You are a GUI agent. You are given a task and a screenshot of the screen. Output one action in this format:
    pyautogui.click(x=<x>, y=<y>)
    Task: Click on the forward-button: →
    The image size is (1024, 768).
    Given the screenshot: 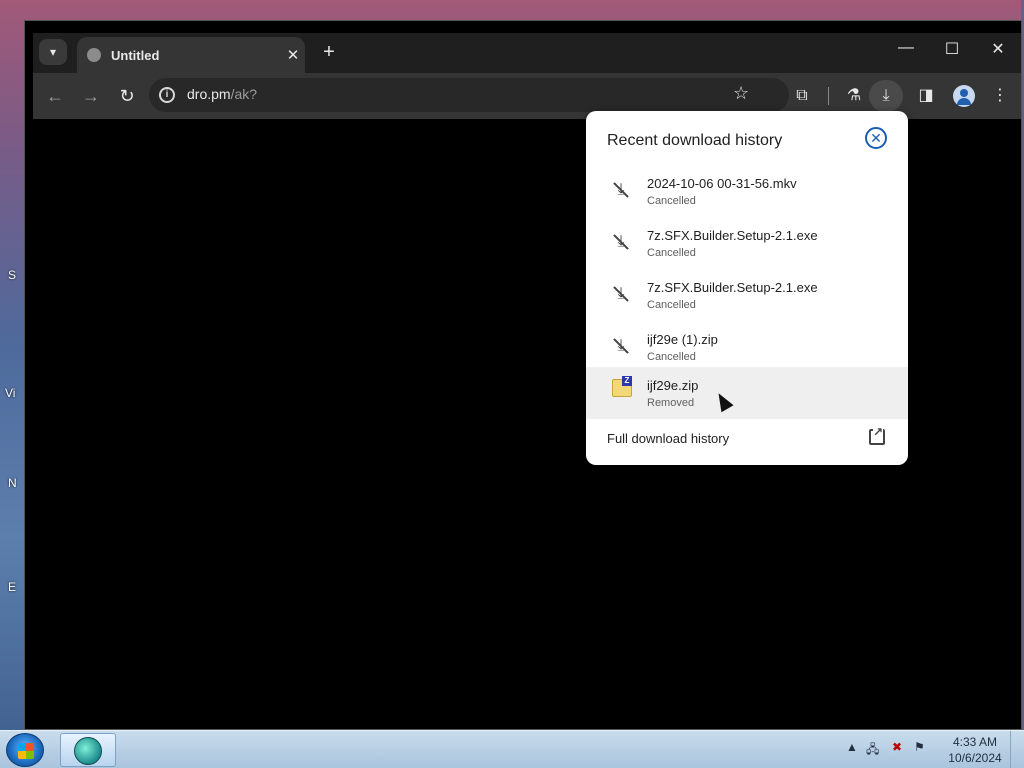 What is the action you would take?
    pyautogui.click(x=91, y=96)
    